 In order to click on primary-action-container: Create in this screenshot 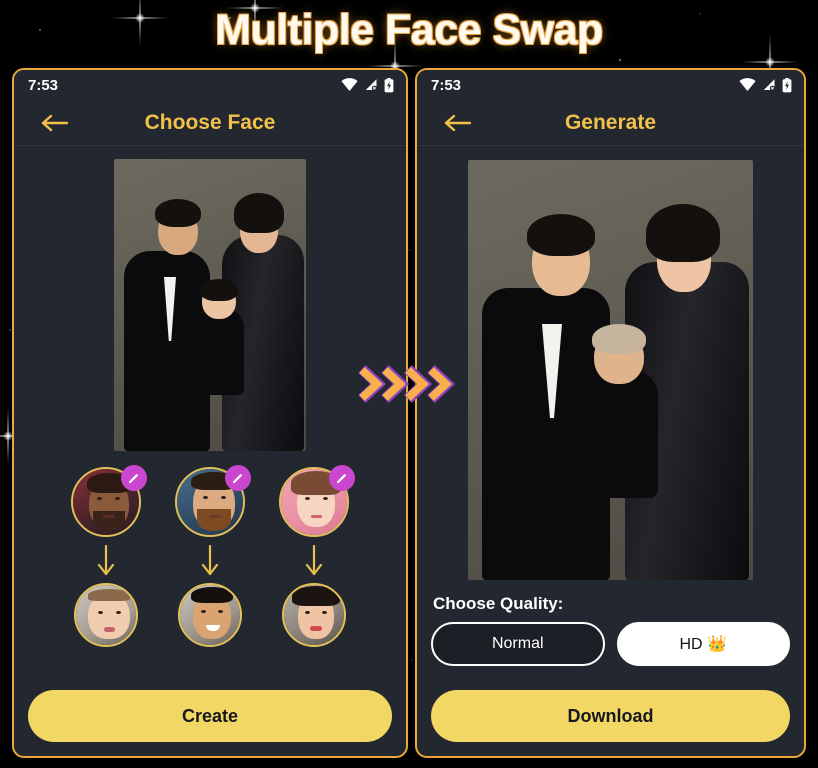, I will do `click(210, 716)`.